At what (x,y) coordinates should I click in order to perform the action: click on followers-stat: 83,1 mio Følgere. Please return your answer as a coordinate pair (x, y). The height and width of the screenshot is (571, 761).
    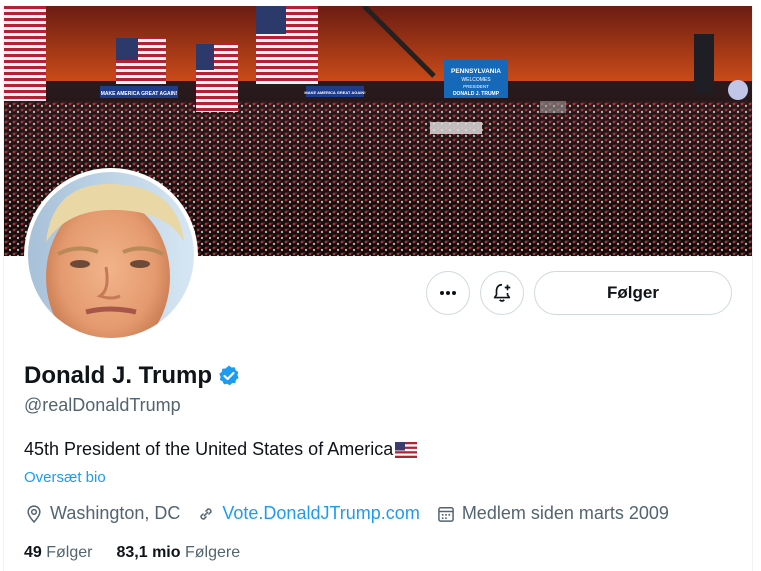
    Looking at the image, I should click on (178, 553).